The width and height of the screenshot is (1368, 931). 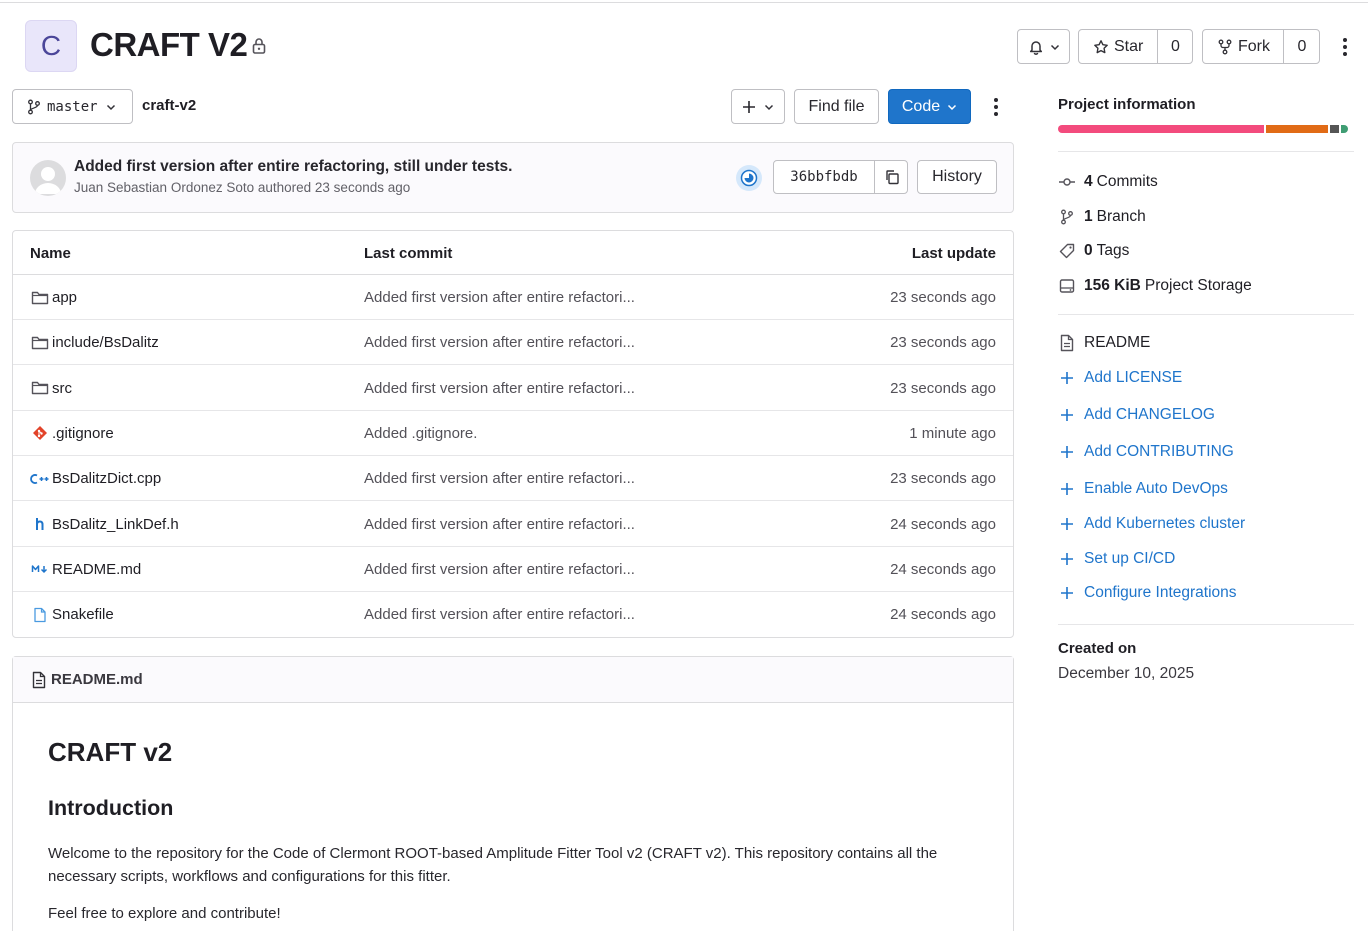 What do you see at coordinates (1149, 414) in the screenshot?
I see `sidebar-action-label: Add CHANGELOG` at bounding box center [1149, 414].